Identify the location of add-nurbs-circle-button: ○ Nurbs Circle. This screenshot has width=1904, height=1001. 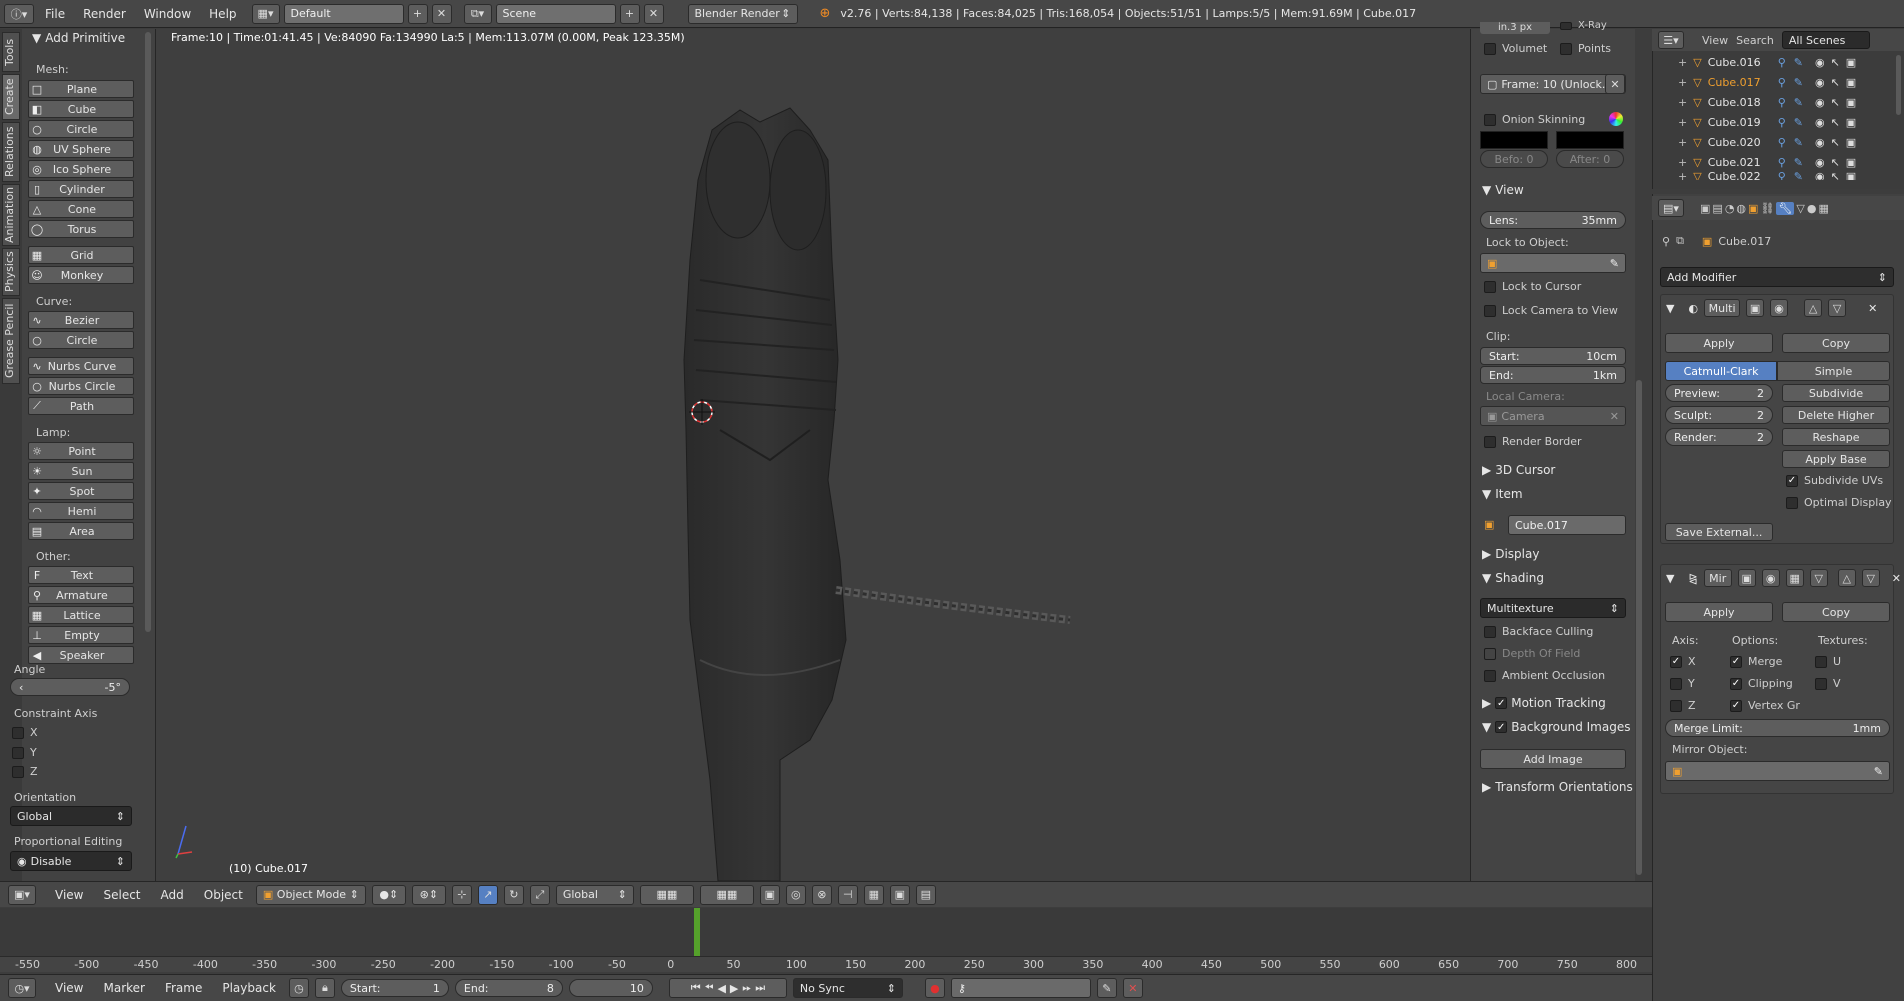
(81, 386).